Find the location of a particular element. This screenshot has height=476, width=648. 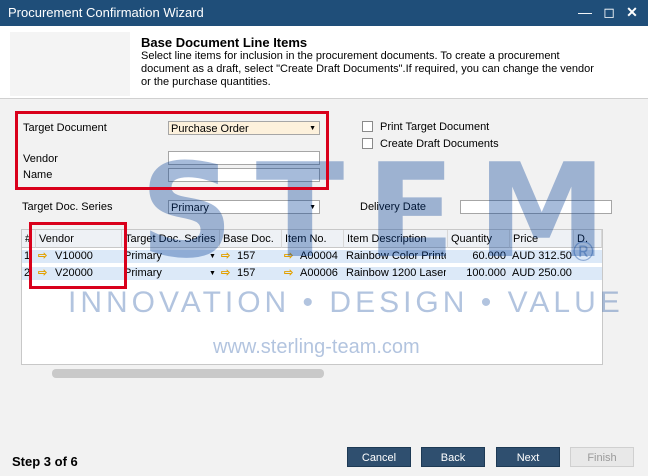

create-draft-label: Create Draft Documents is located at coordinates (439, 144).